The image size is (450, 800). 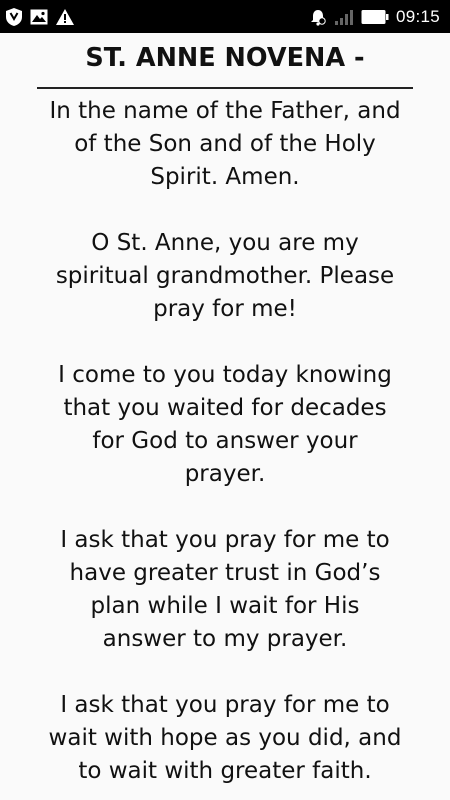 What do you see at coordinates (225, 408) in the screenshot?
I see `prayer-line: that you waited for decades` at bounding box center [225, 408].